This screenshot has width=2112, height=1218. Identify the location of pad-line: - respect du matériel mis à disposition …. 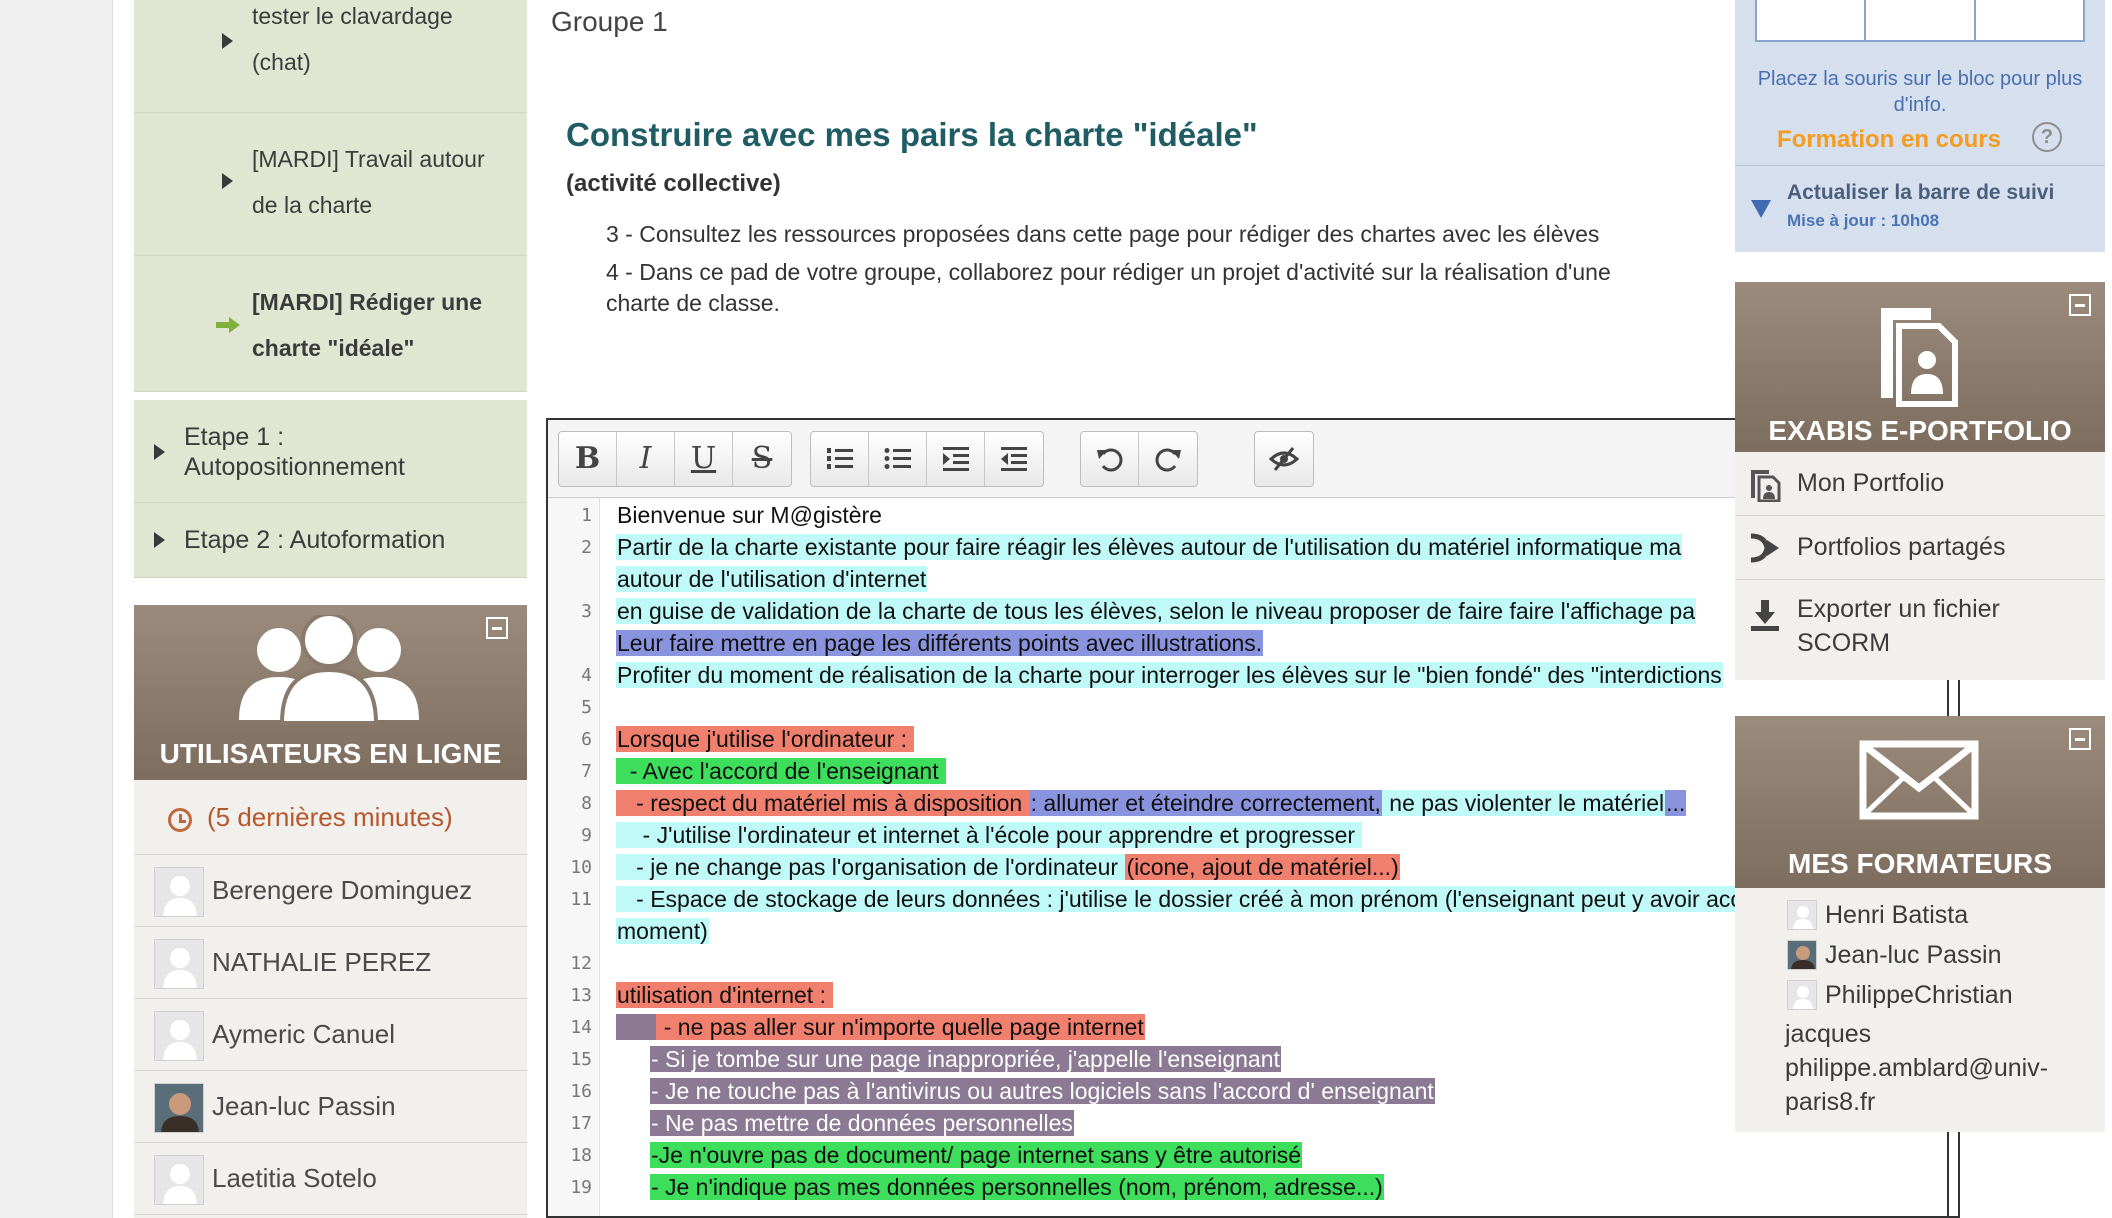
(1151, 803).